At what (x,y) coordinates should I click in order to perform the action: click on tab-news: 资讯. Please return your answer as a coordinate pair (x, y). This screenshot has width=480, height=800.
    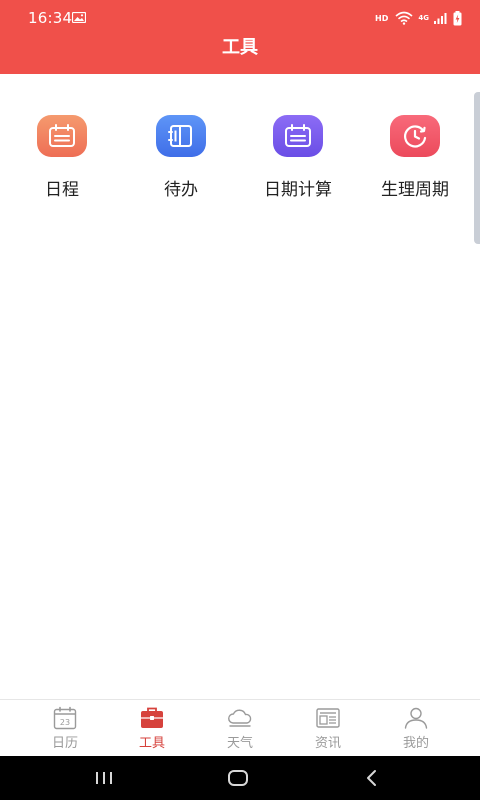
    Looking at the image, I should click on (328, 728).